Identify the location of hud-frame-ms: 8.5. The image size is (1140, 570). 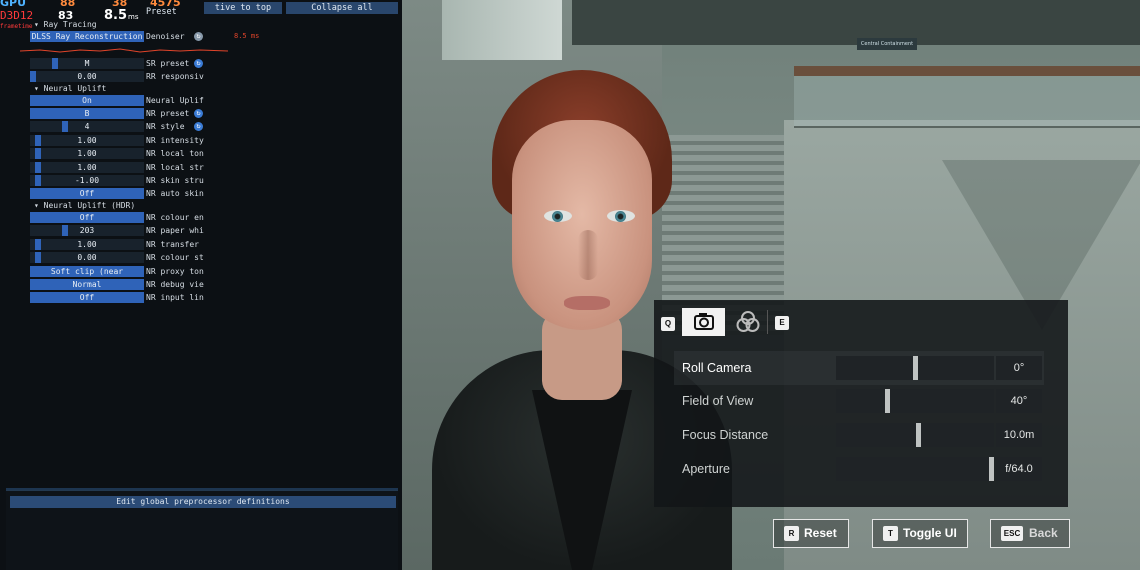
(116, 15).